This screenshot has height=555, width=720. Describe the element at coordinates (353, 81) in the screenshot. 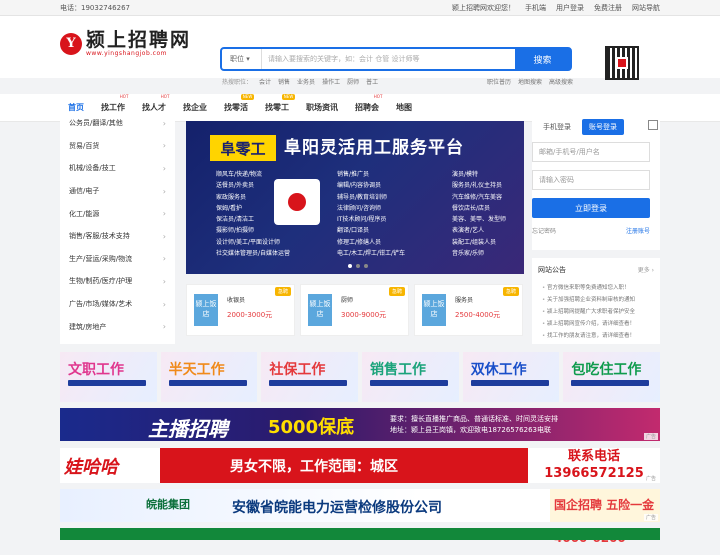

I see `hot-keyword: 厨师` at that location.